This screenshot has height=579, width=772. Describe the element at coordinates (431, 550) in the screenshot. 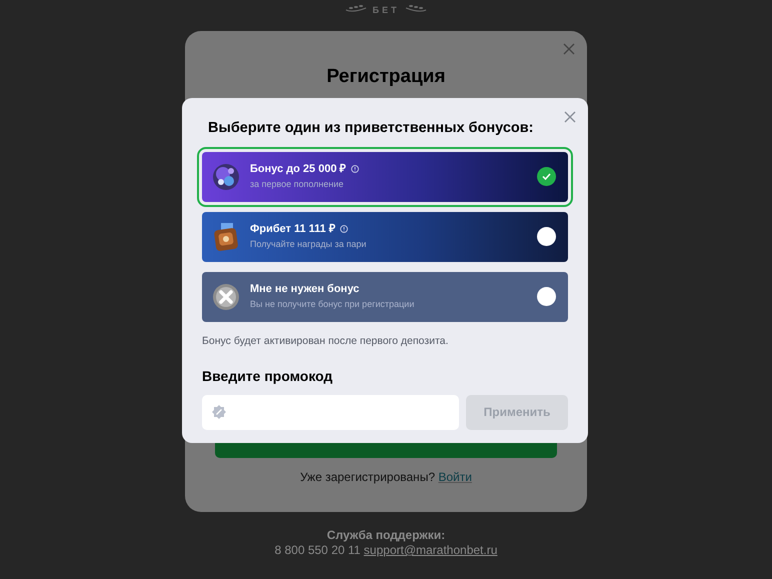

I see `support-email-link: support@marathonbet.ru` at that location.